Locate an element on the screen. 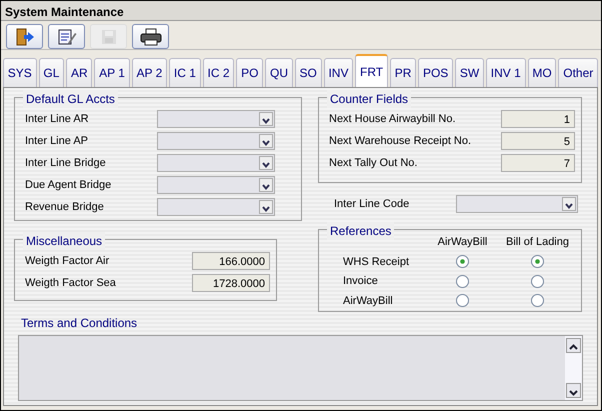 This screenshot has width=602, height=411. tab: FRT is located at coordinates (371, 70).